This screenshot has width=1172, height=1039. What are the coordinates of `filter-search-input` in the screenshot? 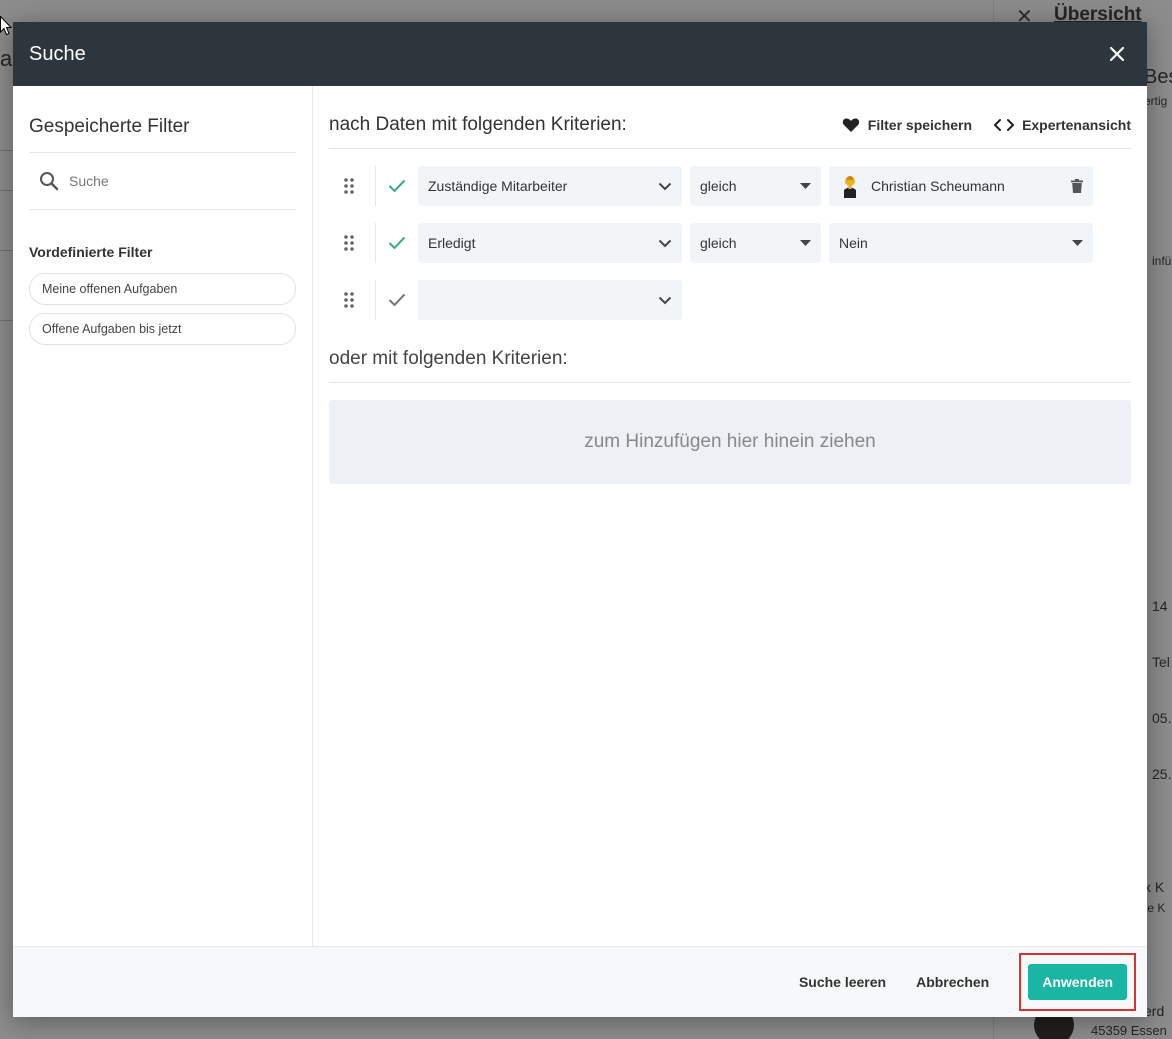 It's located at (169, 181).